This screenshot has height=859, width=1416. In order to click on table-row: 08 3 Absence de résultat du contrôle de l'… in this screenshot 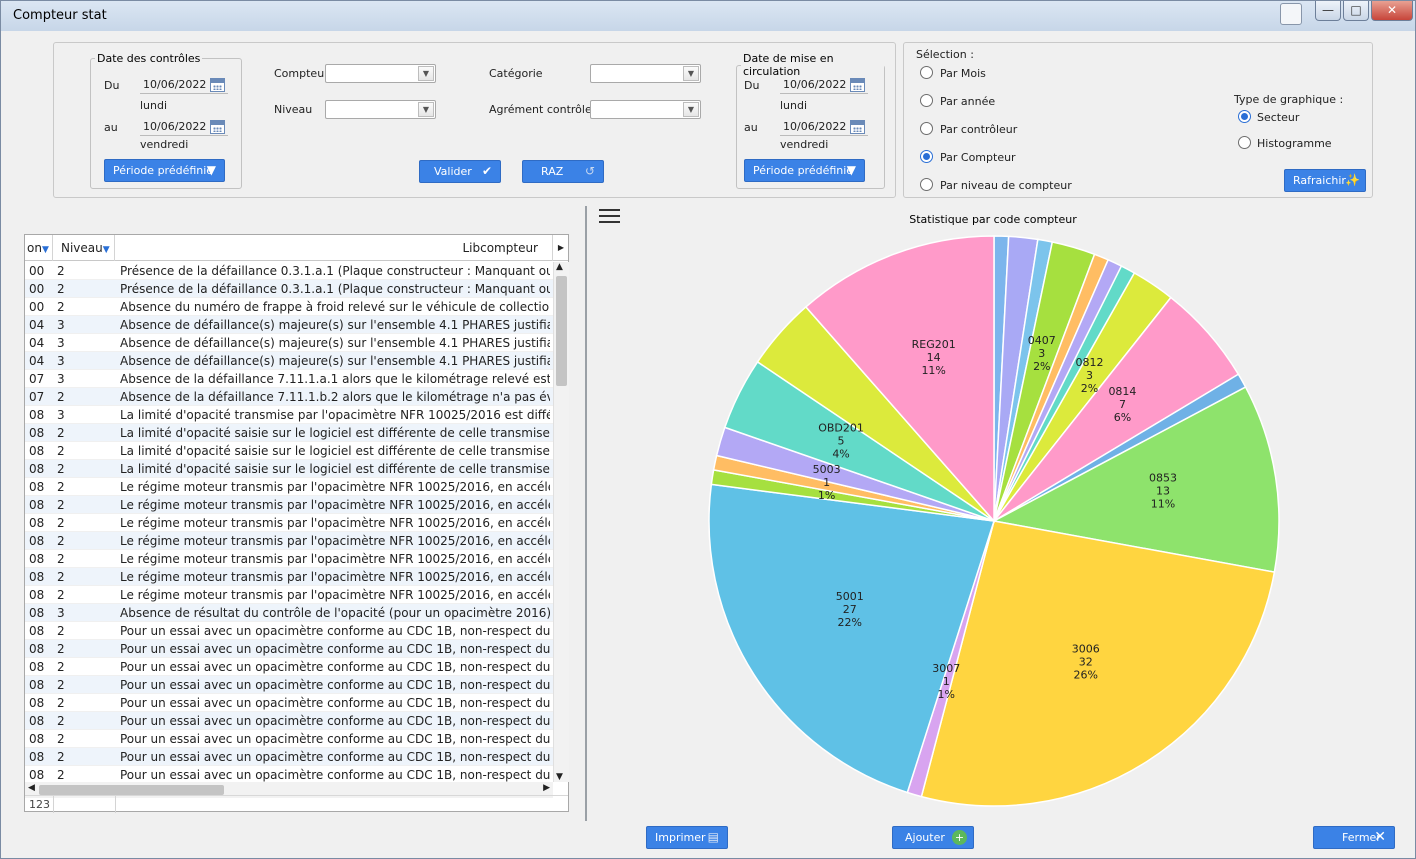, I will do `click(289, 613)`.